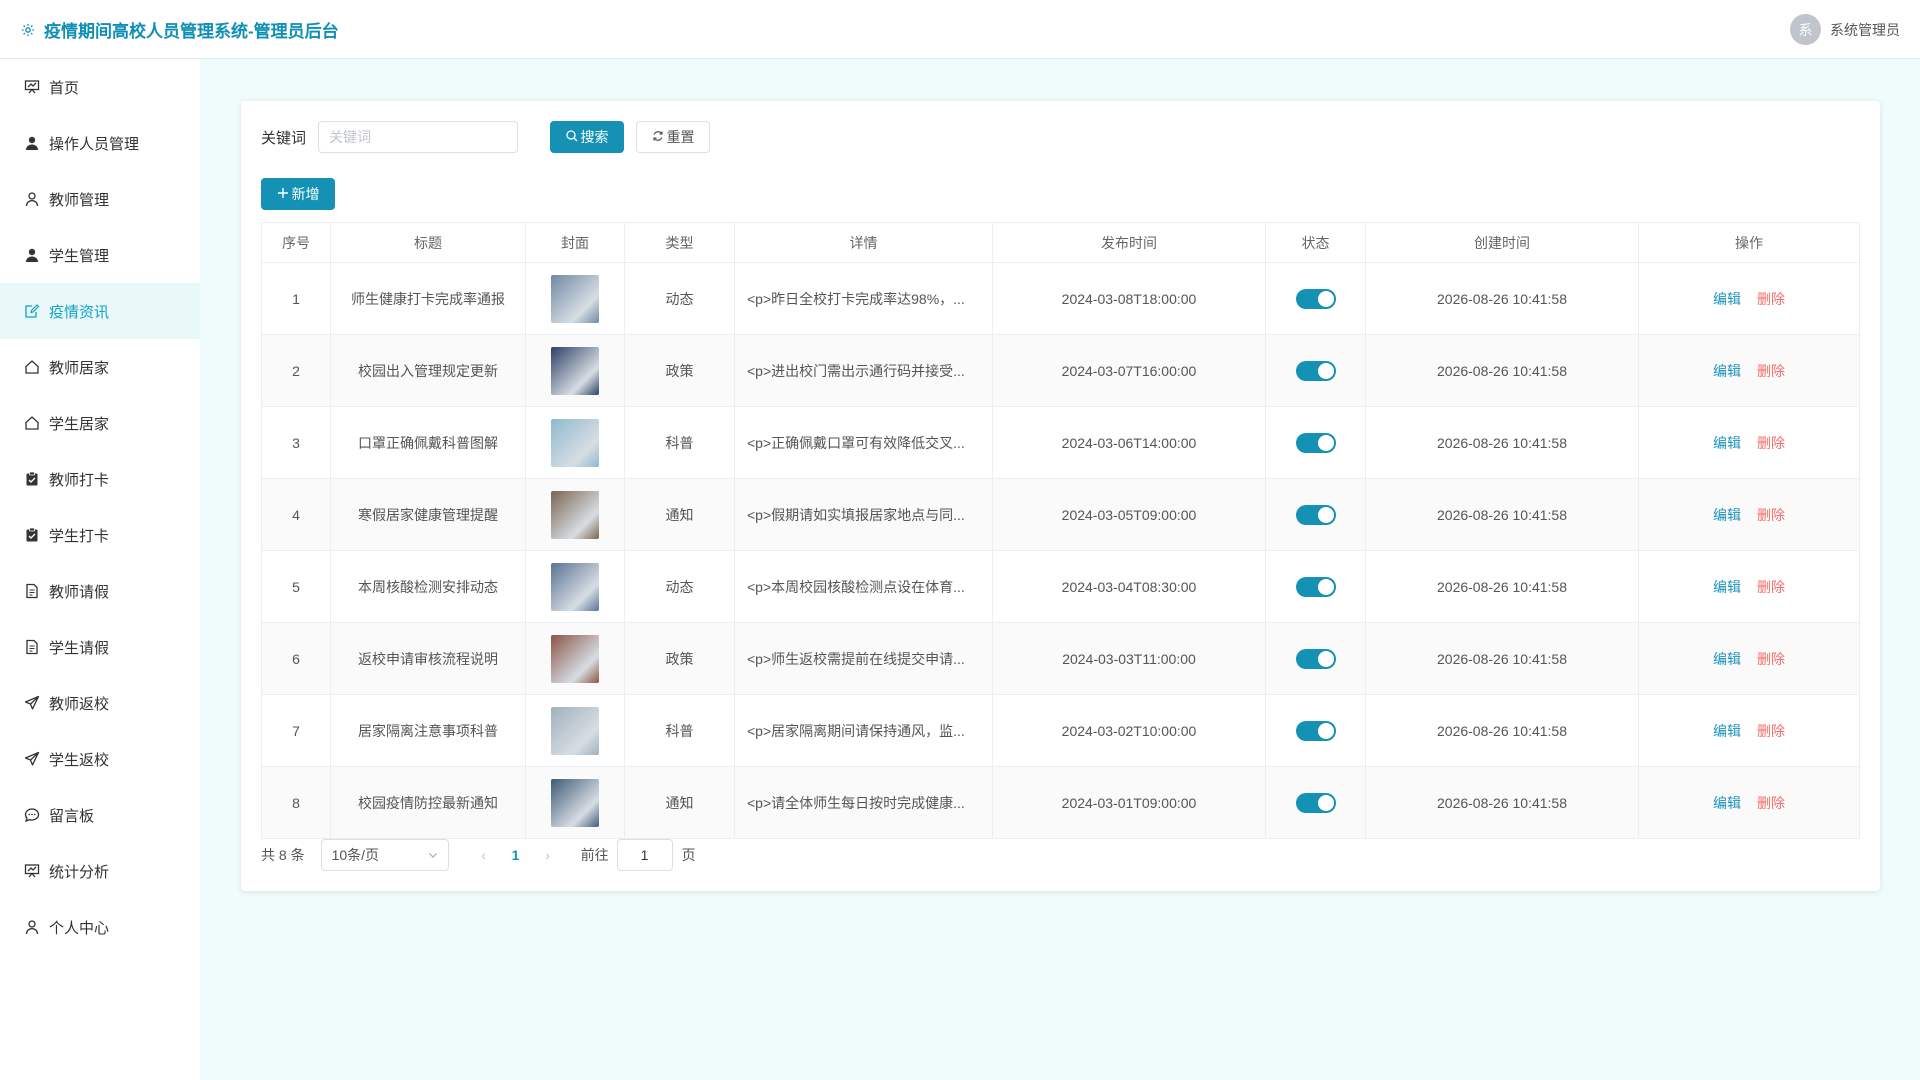  I want to click on sidebar-item-7: 教师打卡, so click(100, 479).